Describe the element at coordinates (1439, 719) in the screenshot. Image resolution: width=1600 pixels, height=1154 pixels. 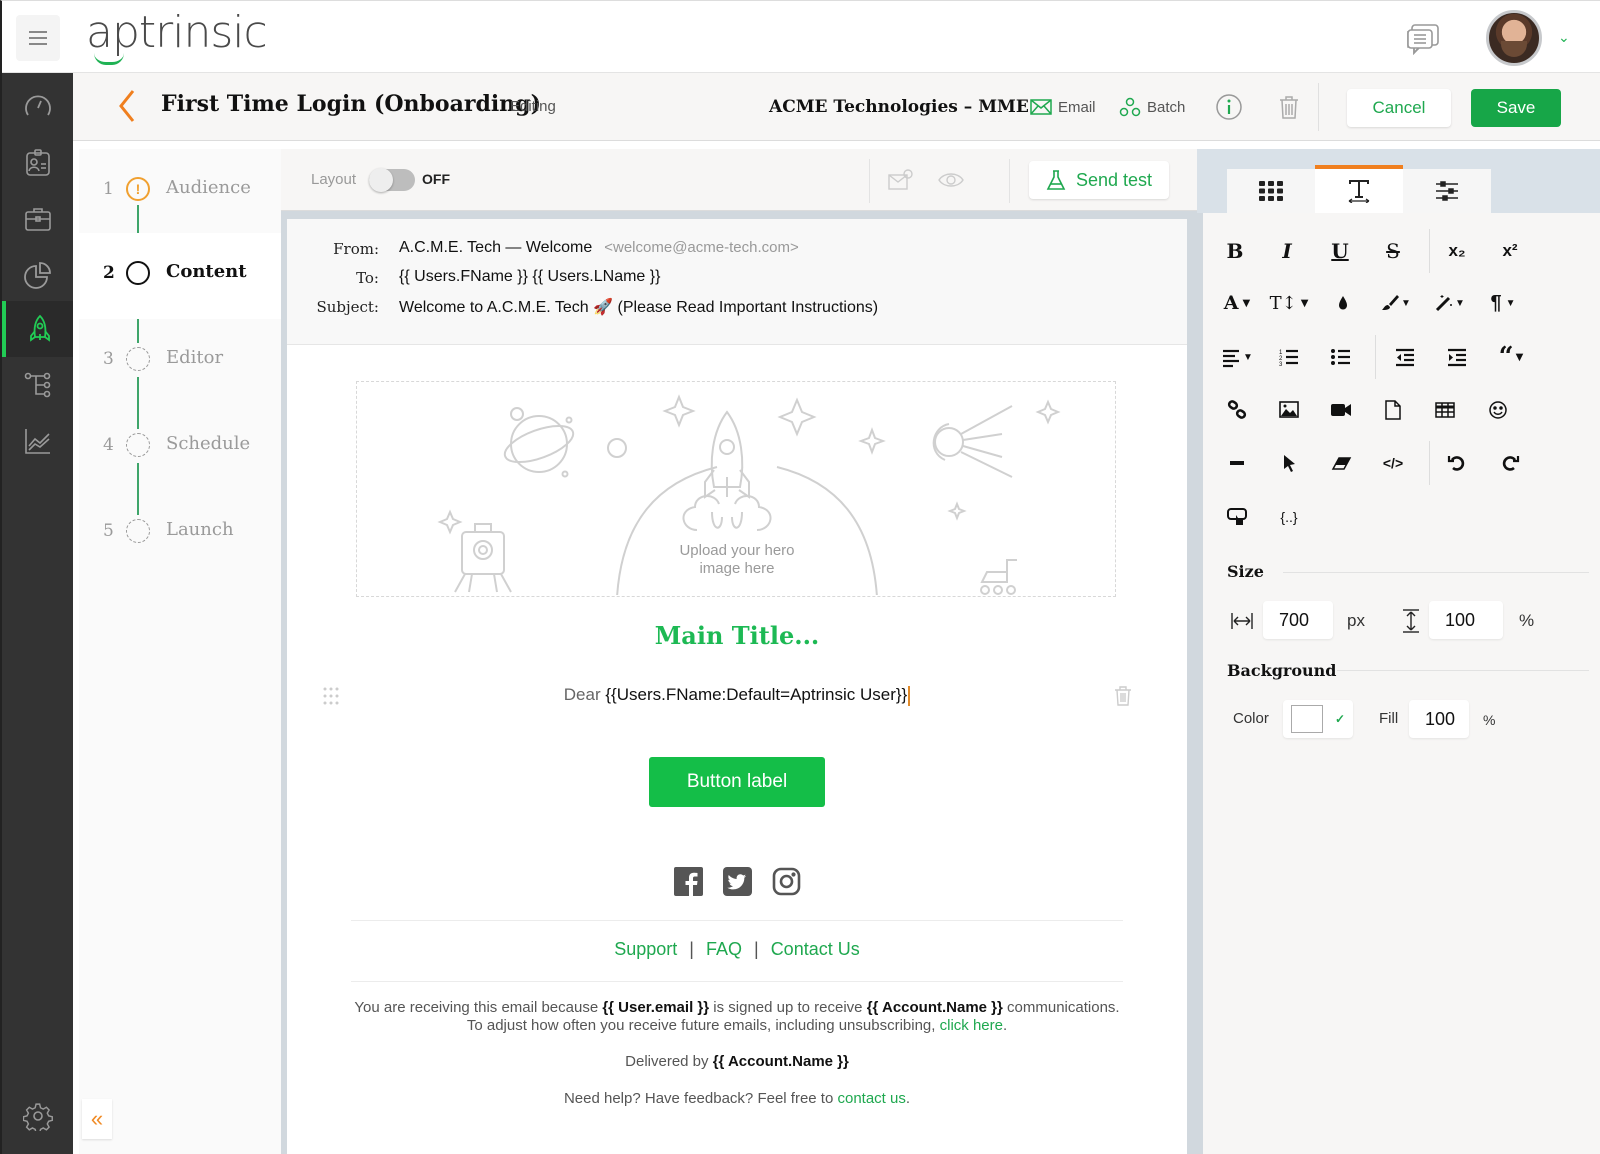
I see `fill-input: 100` at that location.